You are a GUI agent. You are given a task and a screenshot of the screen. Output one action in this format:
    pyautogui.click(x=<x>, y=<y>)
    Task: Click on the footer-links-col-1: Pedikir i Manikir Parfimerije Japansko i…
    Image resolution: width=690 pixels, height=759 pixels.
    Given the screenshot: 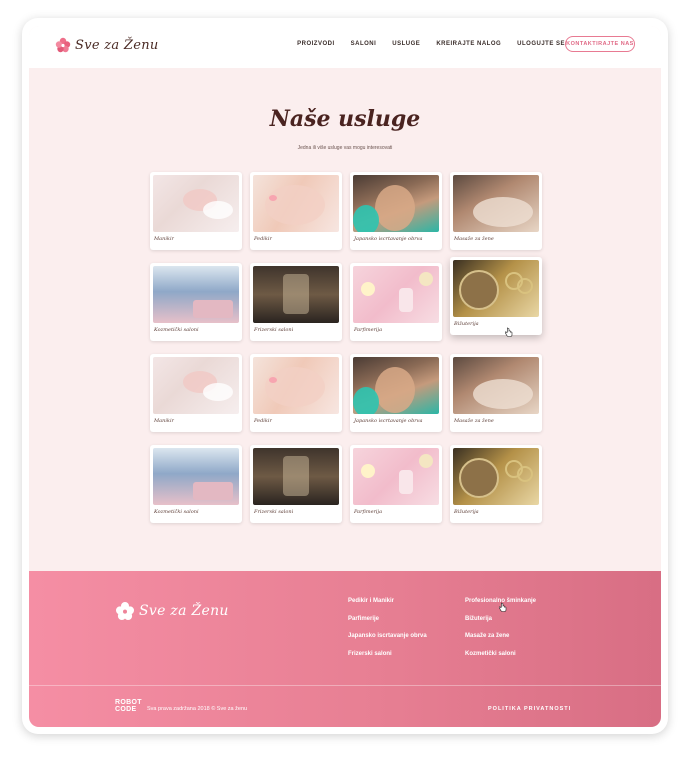 What is the action you would take?
    pyautogui.click(x=387, y=633)
    